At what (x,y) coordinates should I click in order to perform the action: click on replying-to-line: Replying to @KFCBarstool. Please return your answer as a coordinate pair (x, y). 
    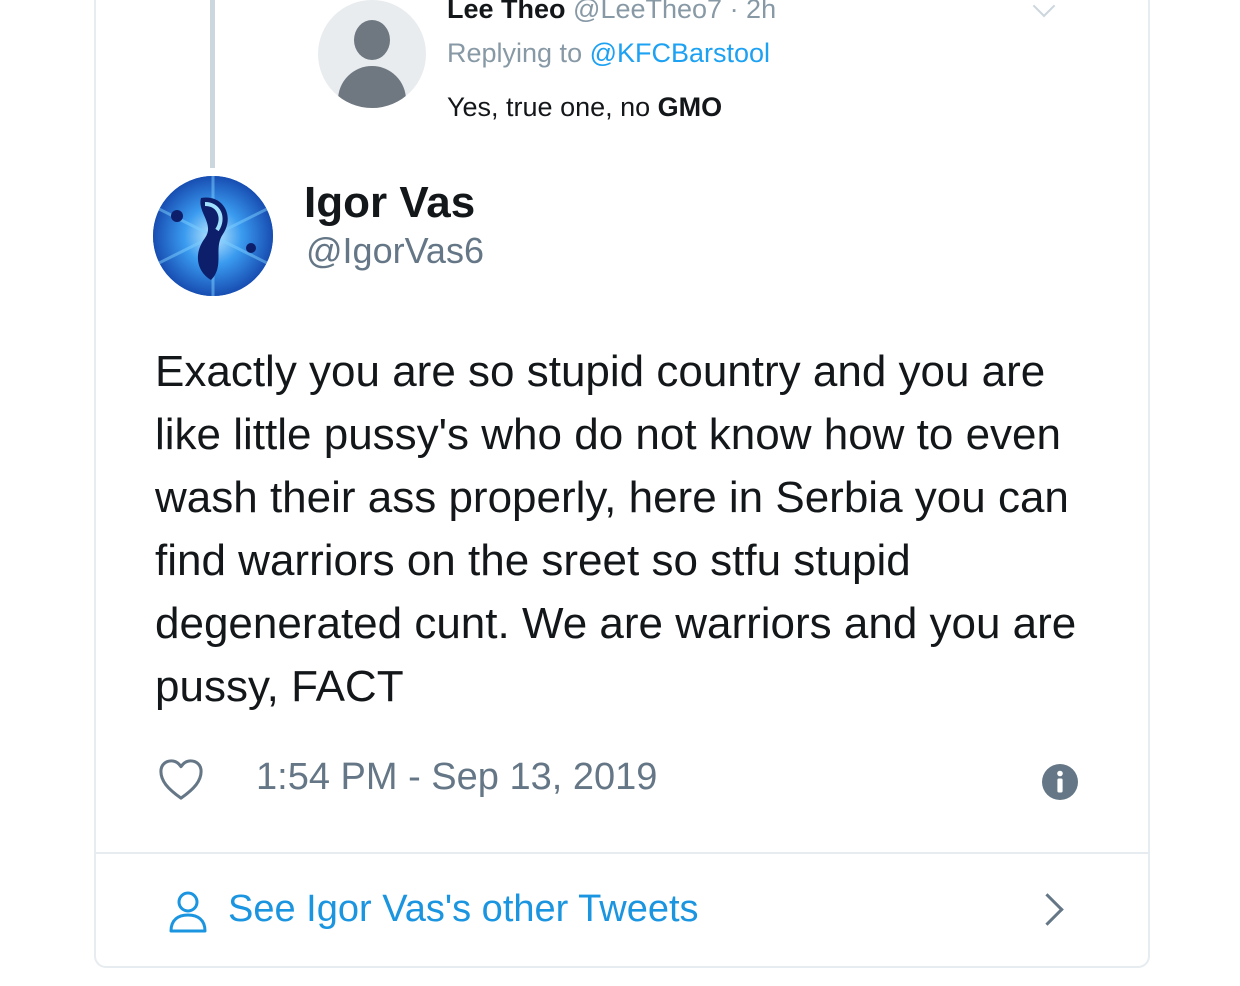
    Looking at the image, I should click on (608, 53).